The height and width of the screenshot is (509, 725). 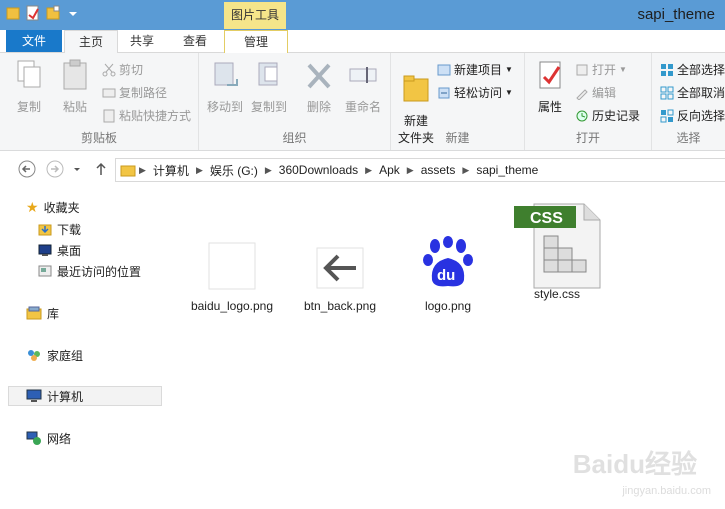 What do you see at coordinates (27, 169) in the screenshot?
I see `back-arrow-icon` at bounding box center [27, 169].